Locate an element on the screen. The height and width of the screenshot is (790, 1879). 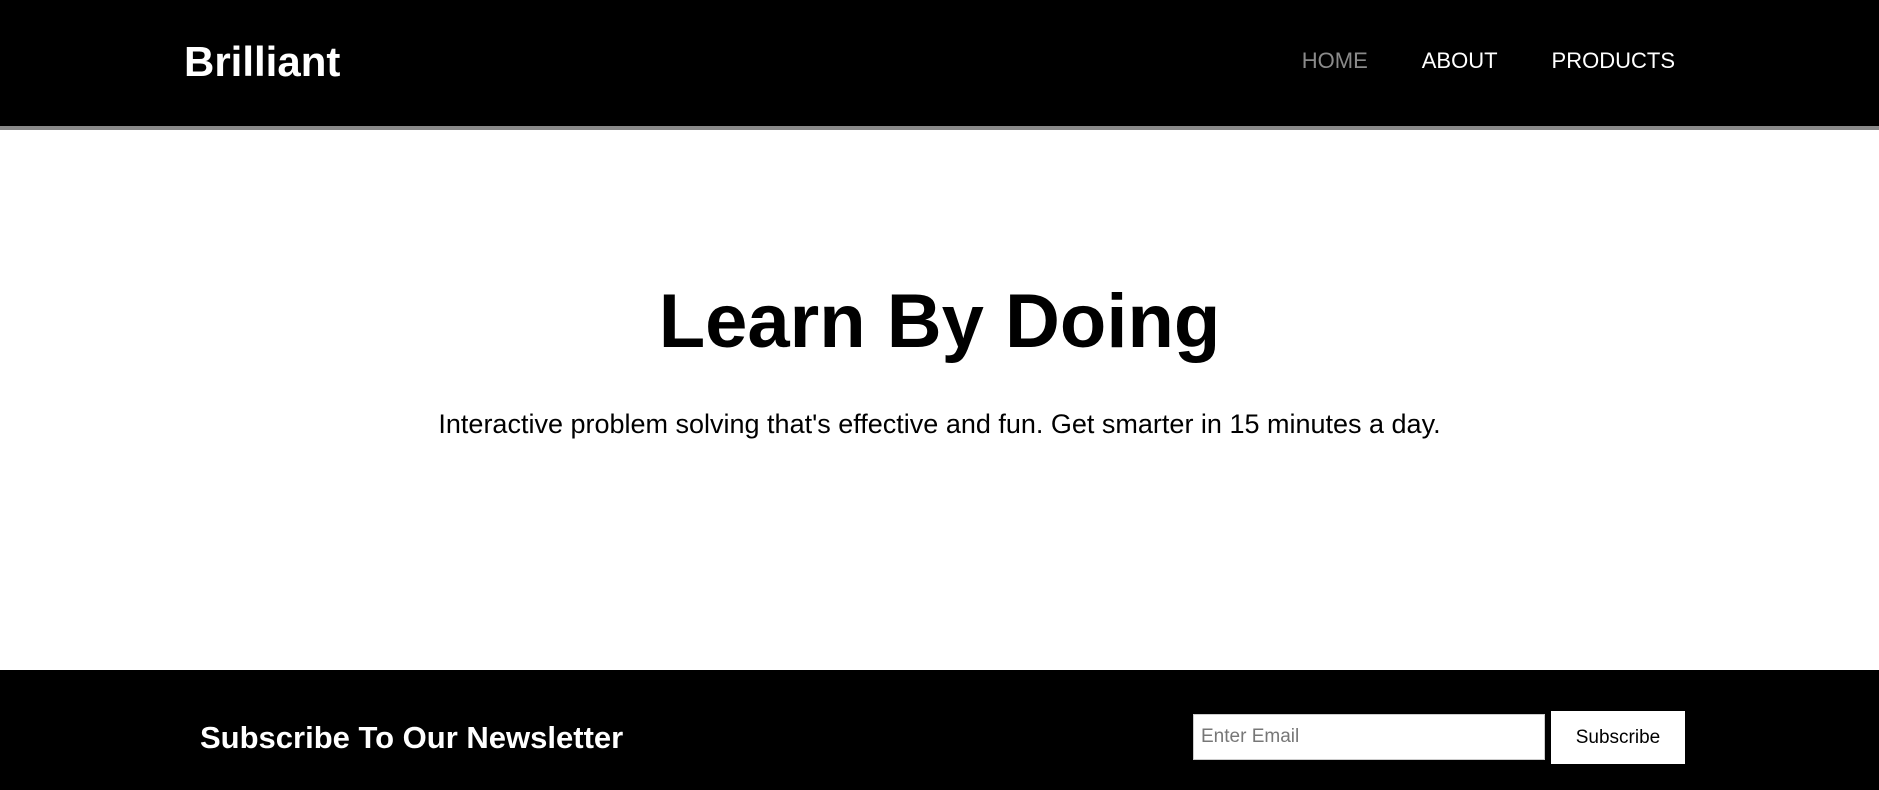
hero-title: Learn By Doing is located at coordinates (939, 321).